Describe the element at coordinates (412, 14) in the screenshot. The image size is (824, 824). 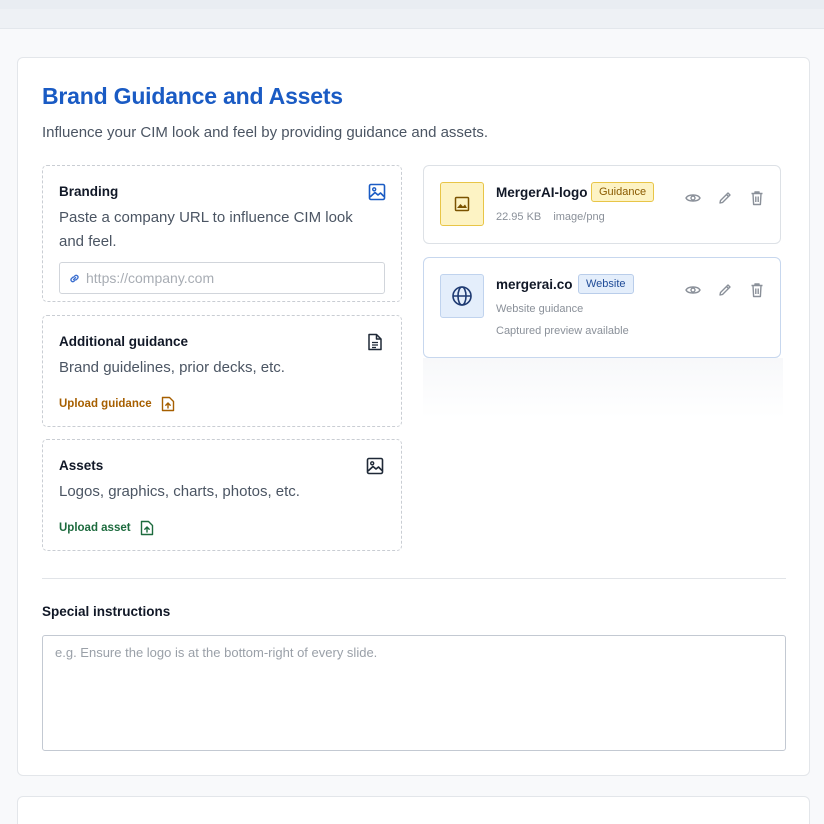
I see `top-bar` at that location.